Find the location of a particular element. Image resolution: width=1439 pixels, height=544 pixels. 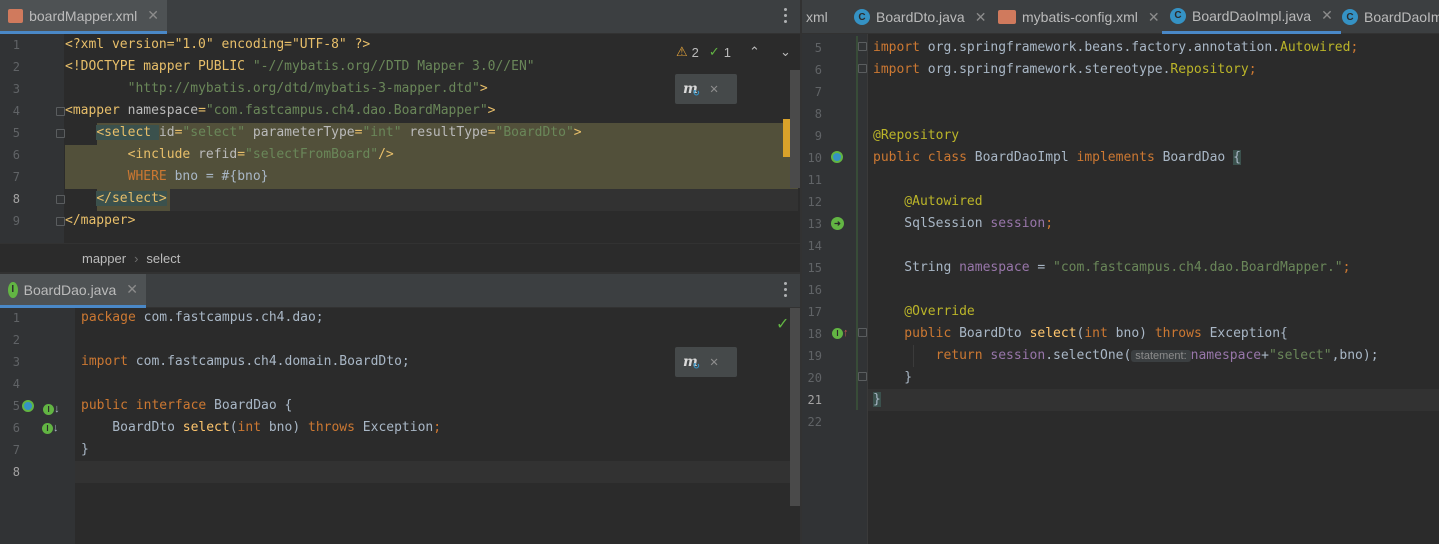

inspection-widget: ⚠ 2 ✓ 1 ⌃ ⌄ is located at coordinates (733, 52).